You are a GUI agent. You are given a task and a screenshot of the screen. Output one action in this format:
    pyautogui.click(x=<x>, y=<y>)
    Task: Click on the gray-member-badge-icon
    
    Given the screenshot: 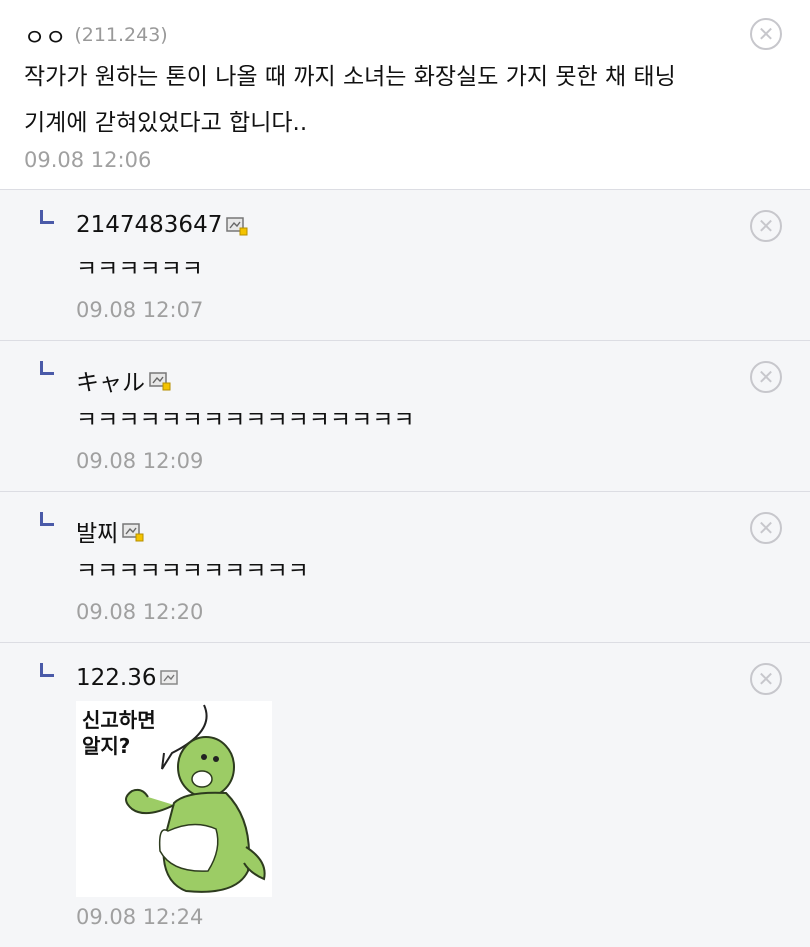 What is the action you would take?
    pyautogui.click(x=170, y=678)
    